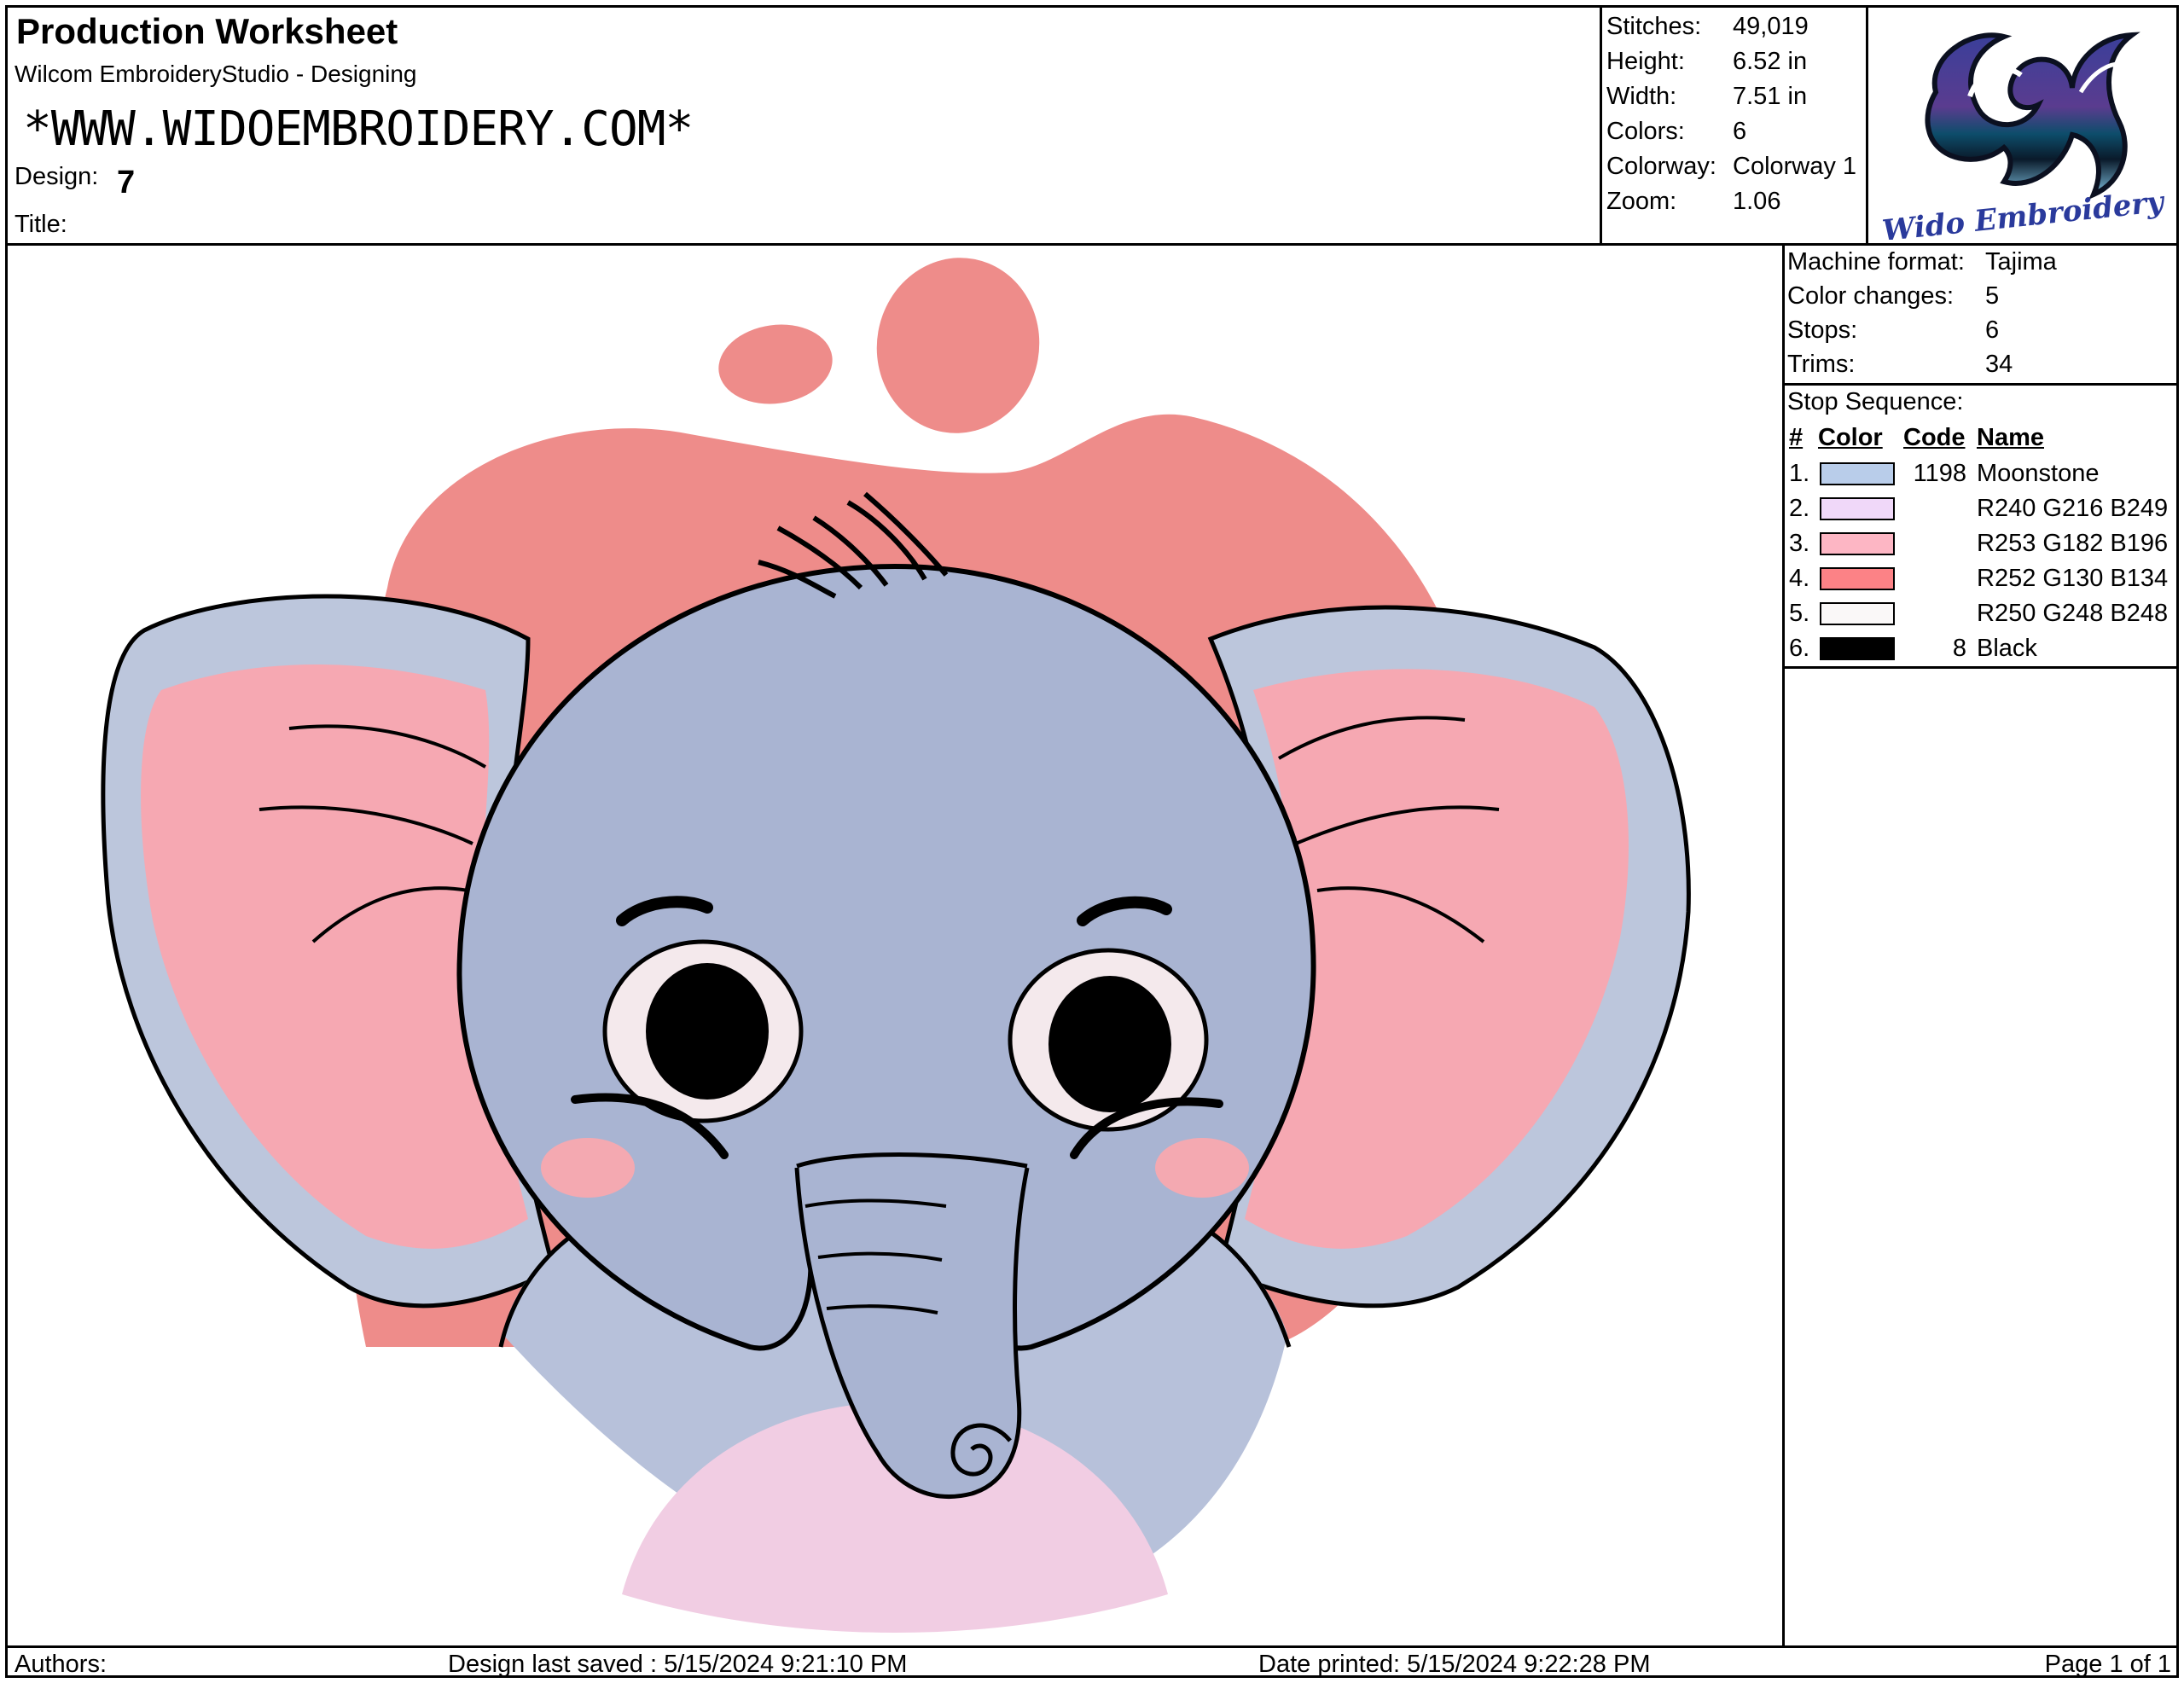 The image size is (2184, 1683). What do you see at coordinates (2073, 578) in the screenshot?
I see `seq-row-name: R252 G130 B134` at bounding box center [2073, 578].